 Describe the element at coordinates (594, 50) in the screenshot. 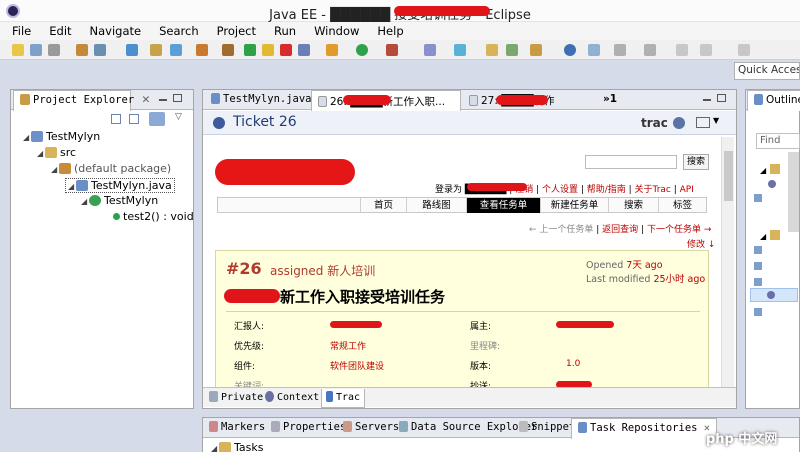

I see `toggle-mark-icon` at that location.